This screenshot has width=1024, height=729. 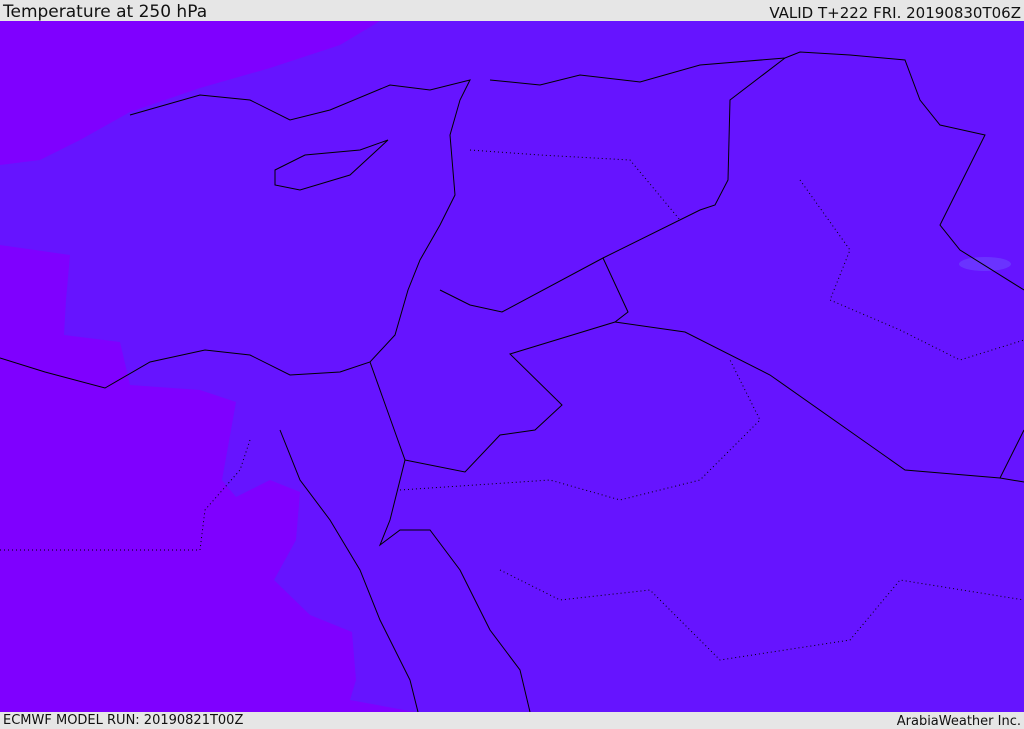 I want to click on valid-time: VALID T+222 FRI. 20190830T06Z, so click(x=895, y=13).